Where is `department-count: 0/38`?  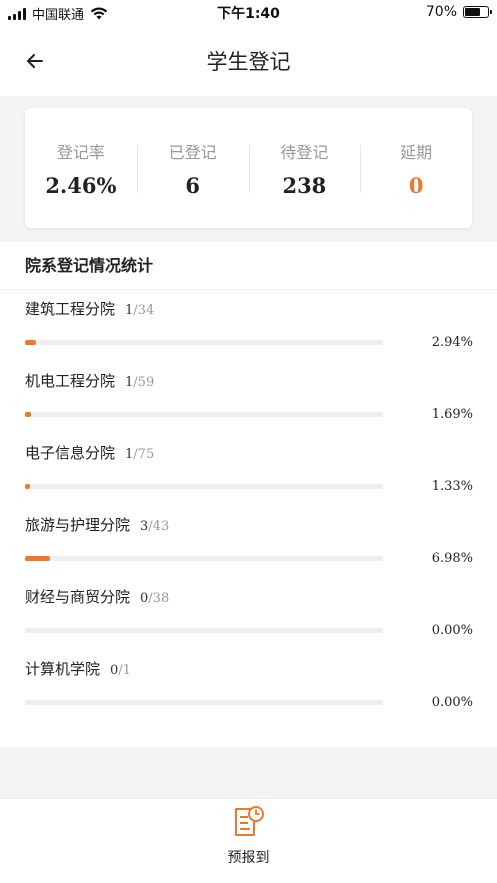 department-count: 0/38 is located at coordinates (155, 598).